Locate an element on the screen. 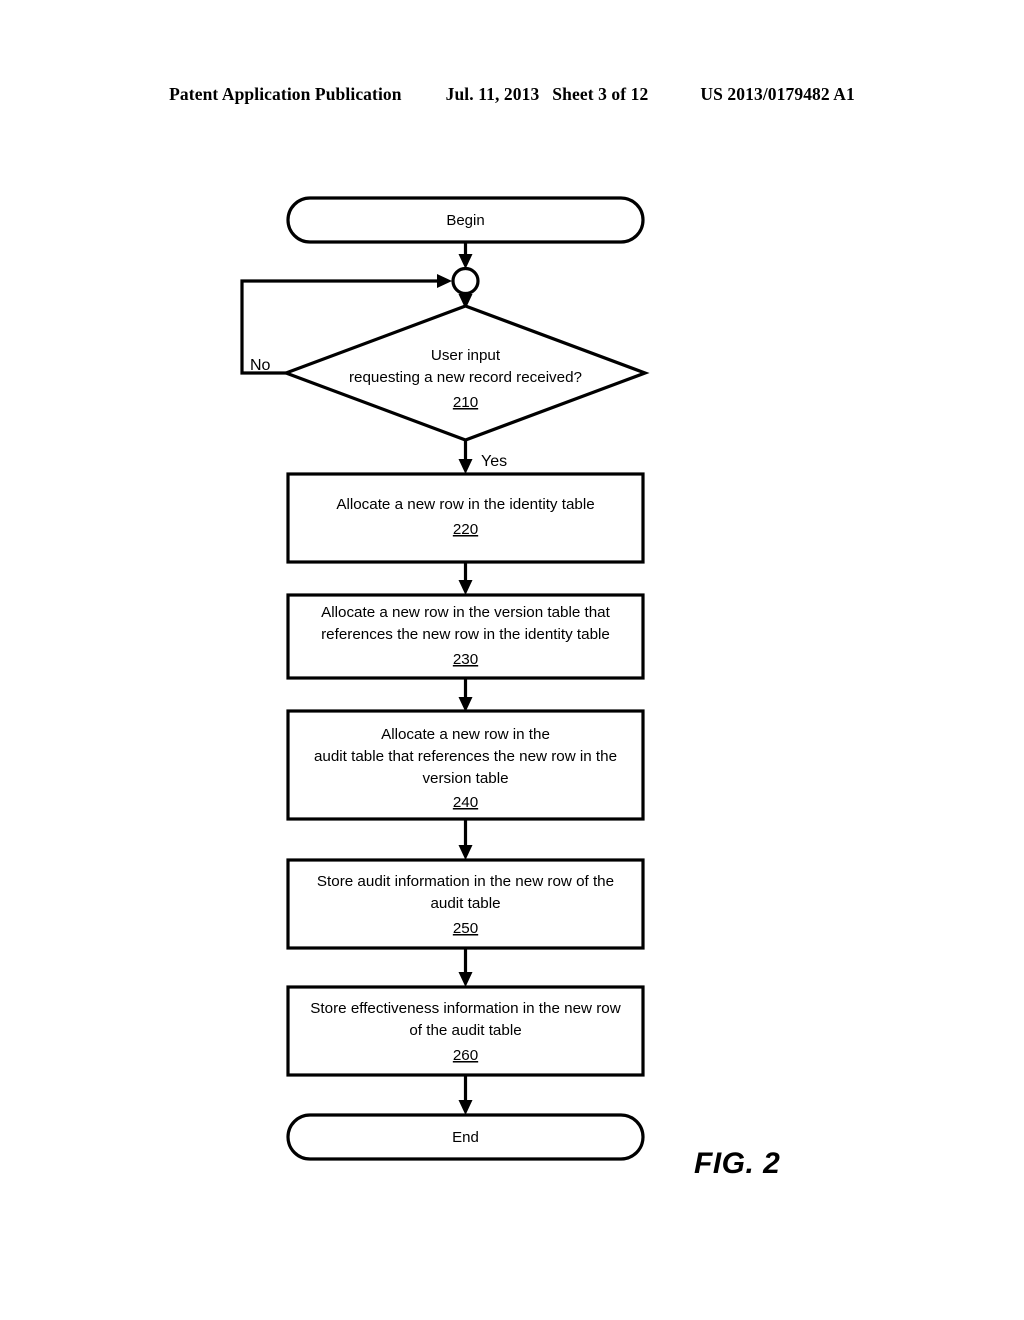  process-240-ref: 240 is located at coordinates (465, 802).